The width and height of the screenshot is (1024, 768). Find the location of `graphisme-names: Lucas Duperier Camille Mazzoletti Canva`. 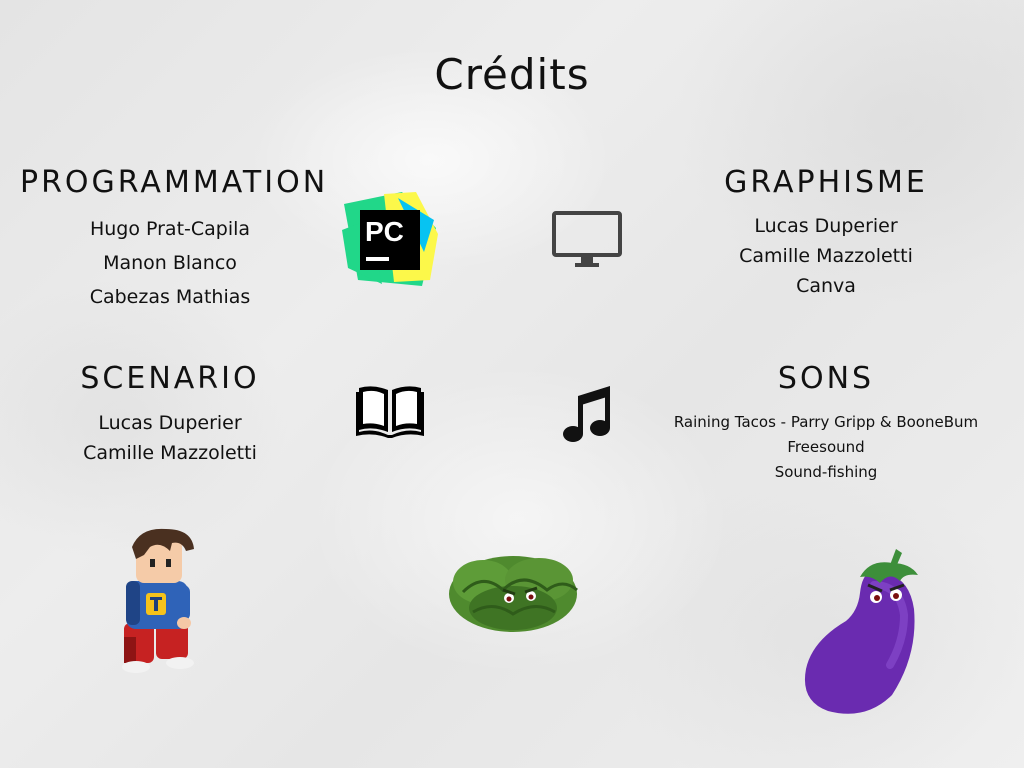

graphisme-names: Lucas Duperier Camille Mazzoletti Canva is located at coordinates (826, 256).